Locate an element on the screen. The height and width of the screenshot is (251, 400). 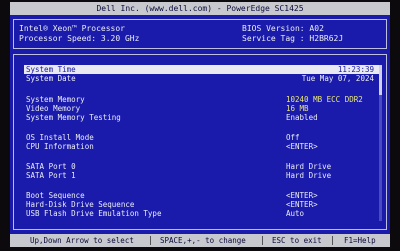
setting-label: Boot Sequence is located at coordinates (55, 195).